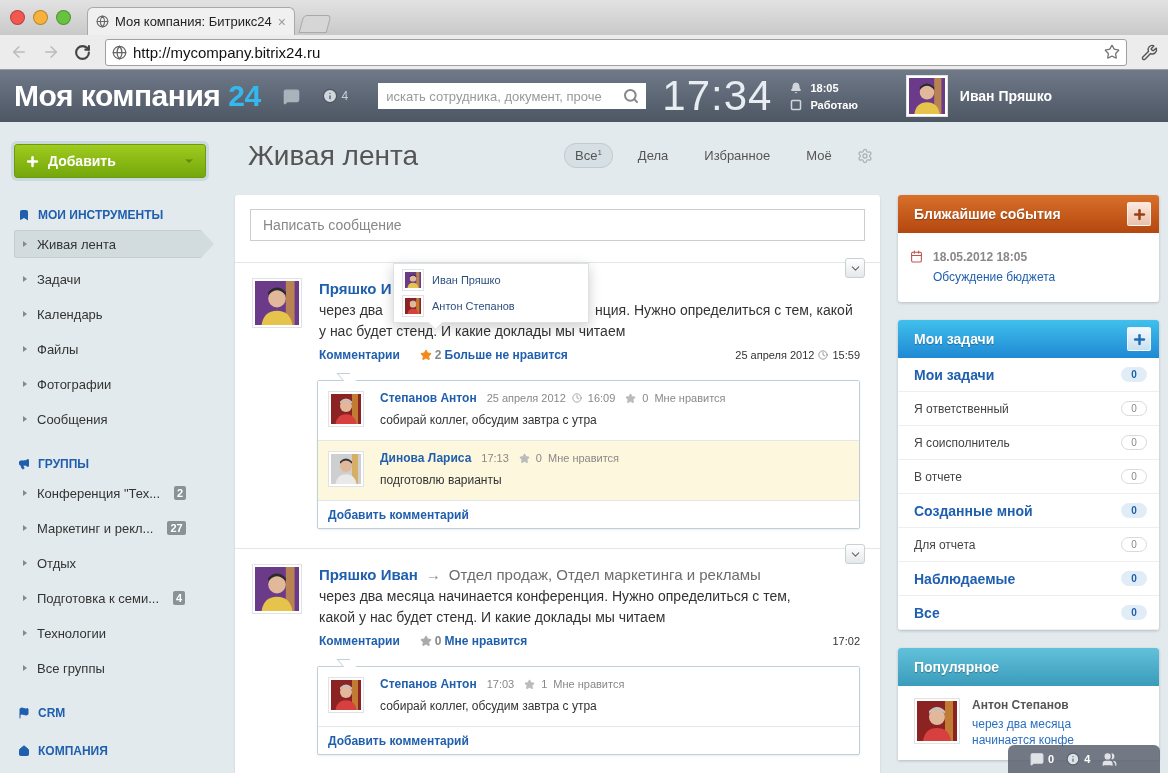 The height and width of the screenshot is (773, 1168). Describe the element at coordinates (916, 256) in the screenshot. I see `calendar-icon` at that location.